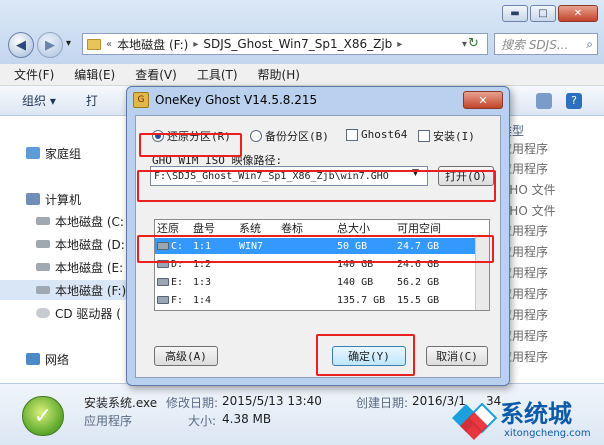 Image resolution: width=604 pixels, height=445 pixels. I want to click on ghost64-checkbox: Ghost64, so click(376, 134).